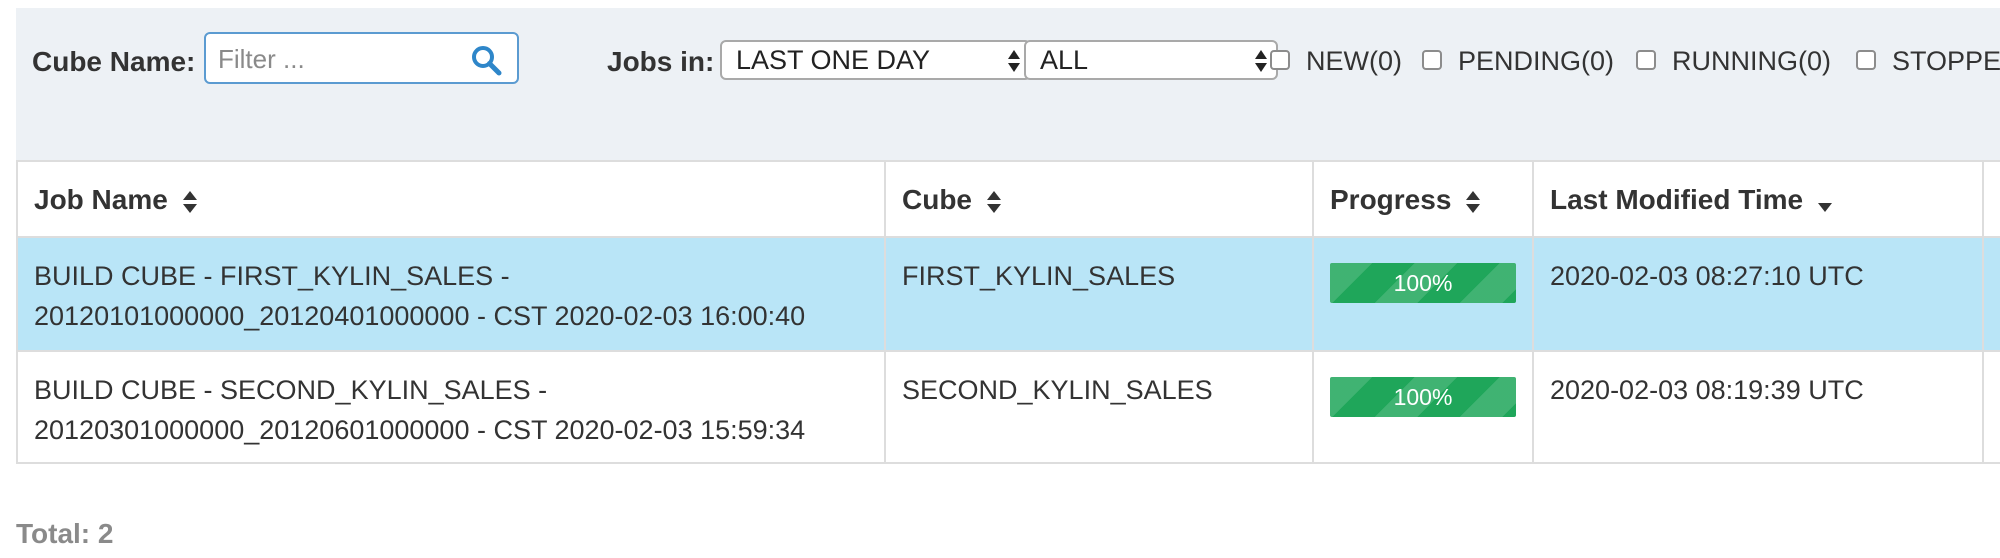  I want to click on time-range-value: LAST ONE DAY, so click(833, 60).